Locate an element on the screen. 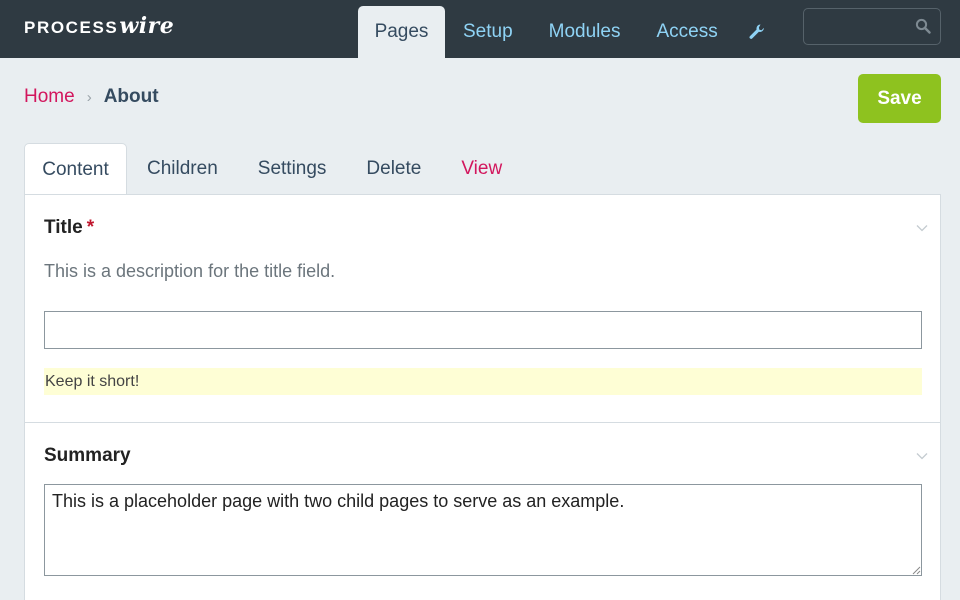 The image size is (960, 600). page-edit-tabs: Content Children Settings Delete View is located at coordinates (273, 169).